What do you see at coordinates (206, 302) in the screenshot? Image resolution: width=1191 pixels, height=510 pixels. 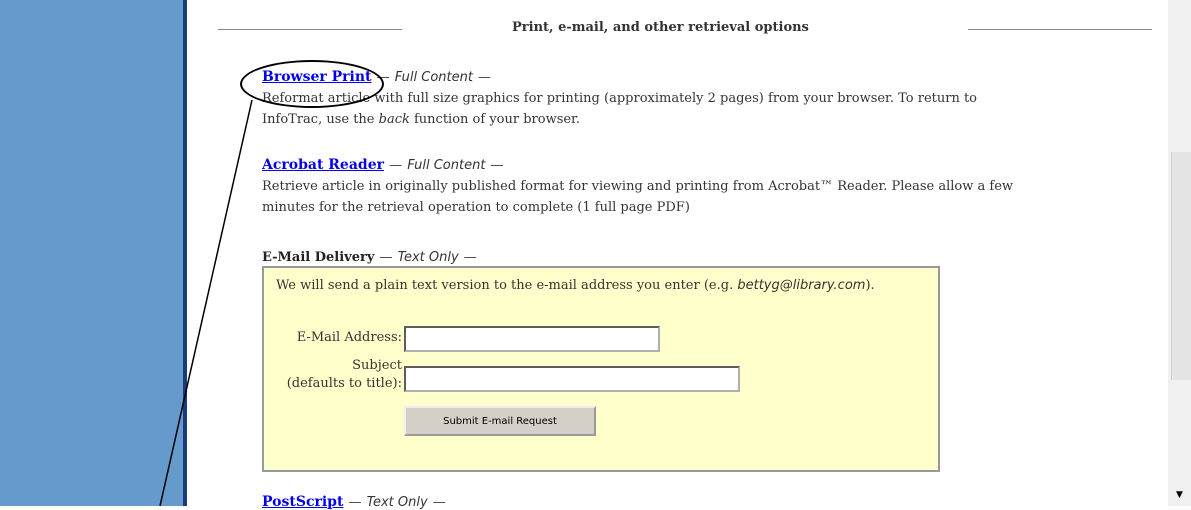 I see `annotation-pointer-line` at bounding box center [206, 302].